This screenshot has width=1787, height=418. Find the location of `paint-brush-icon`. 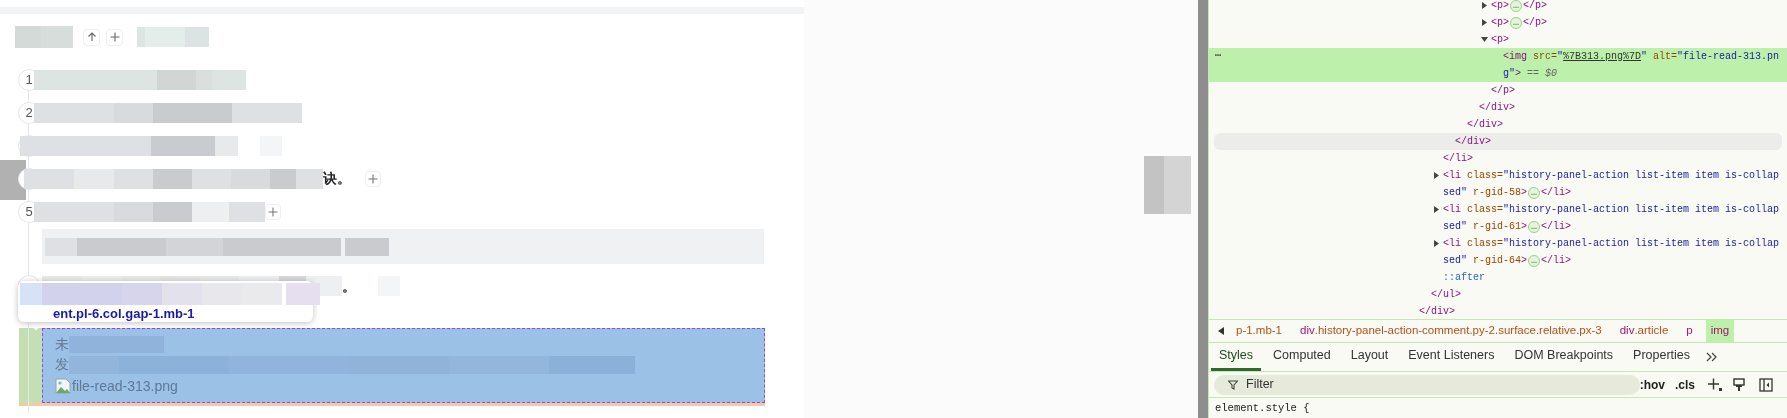

paint-brush-icon is located at coordinates (1739, 384).